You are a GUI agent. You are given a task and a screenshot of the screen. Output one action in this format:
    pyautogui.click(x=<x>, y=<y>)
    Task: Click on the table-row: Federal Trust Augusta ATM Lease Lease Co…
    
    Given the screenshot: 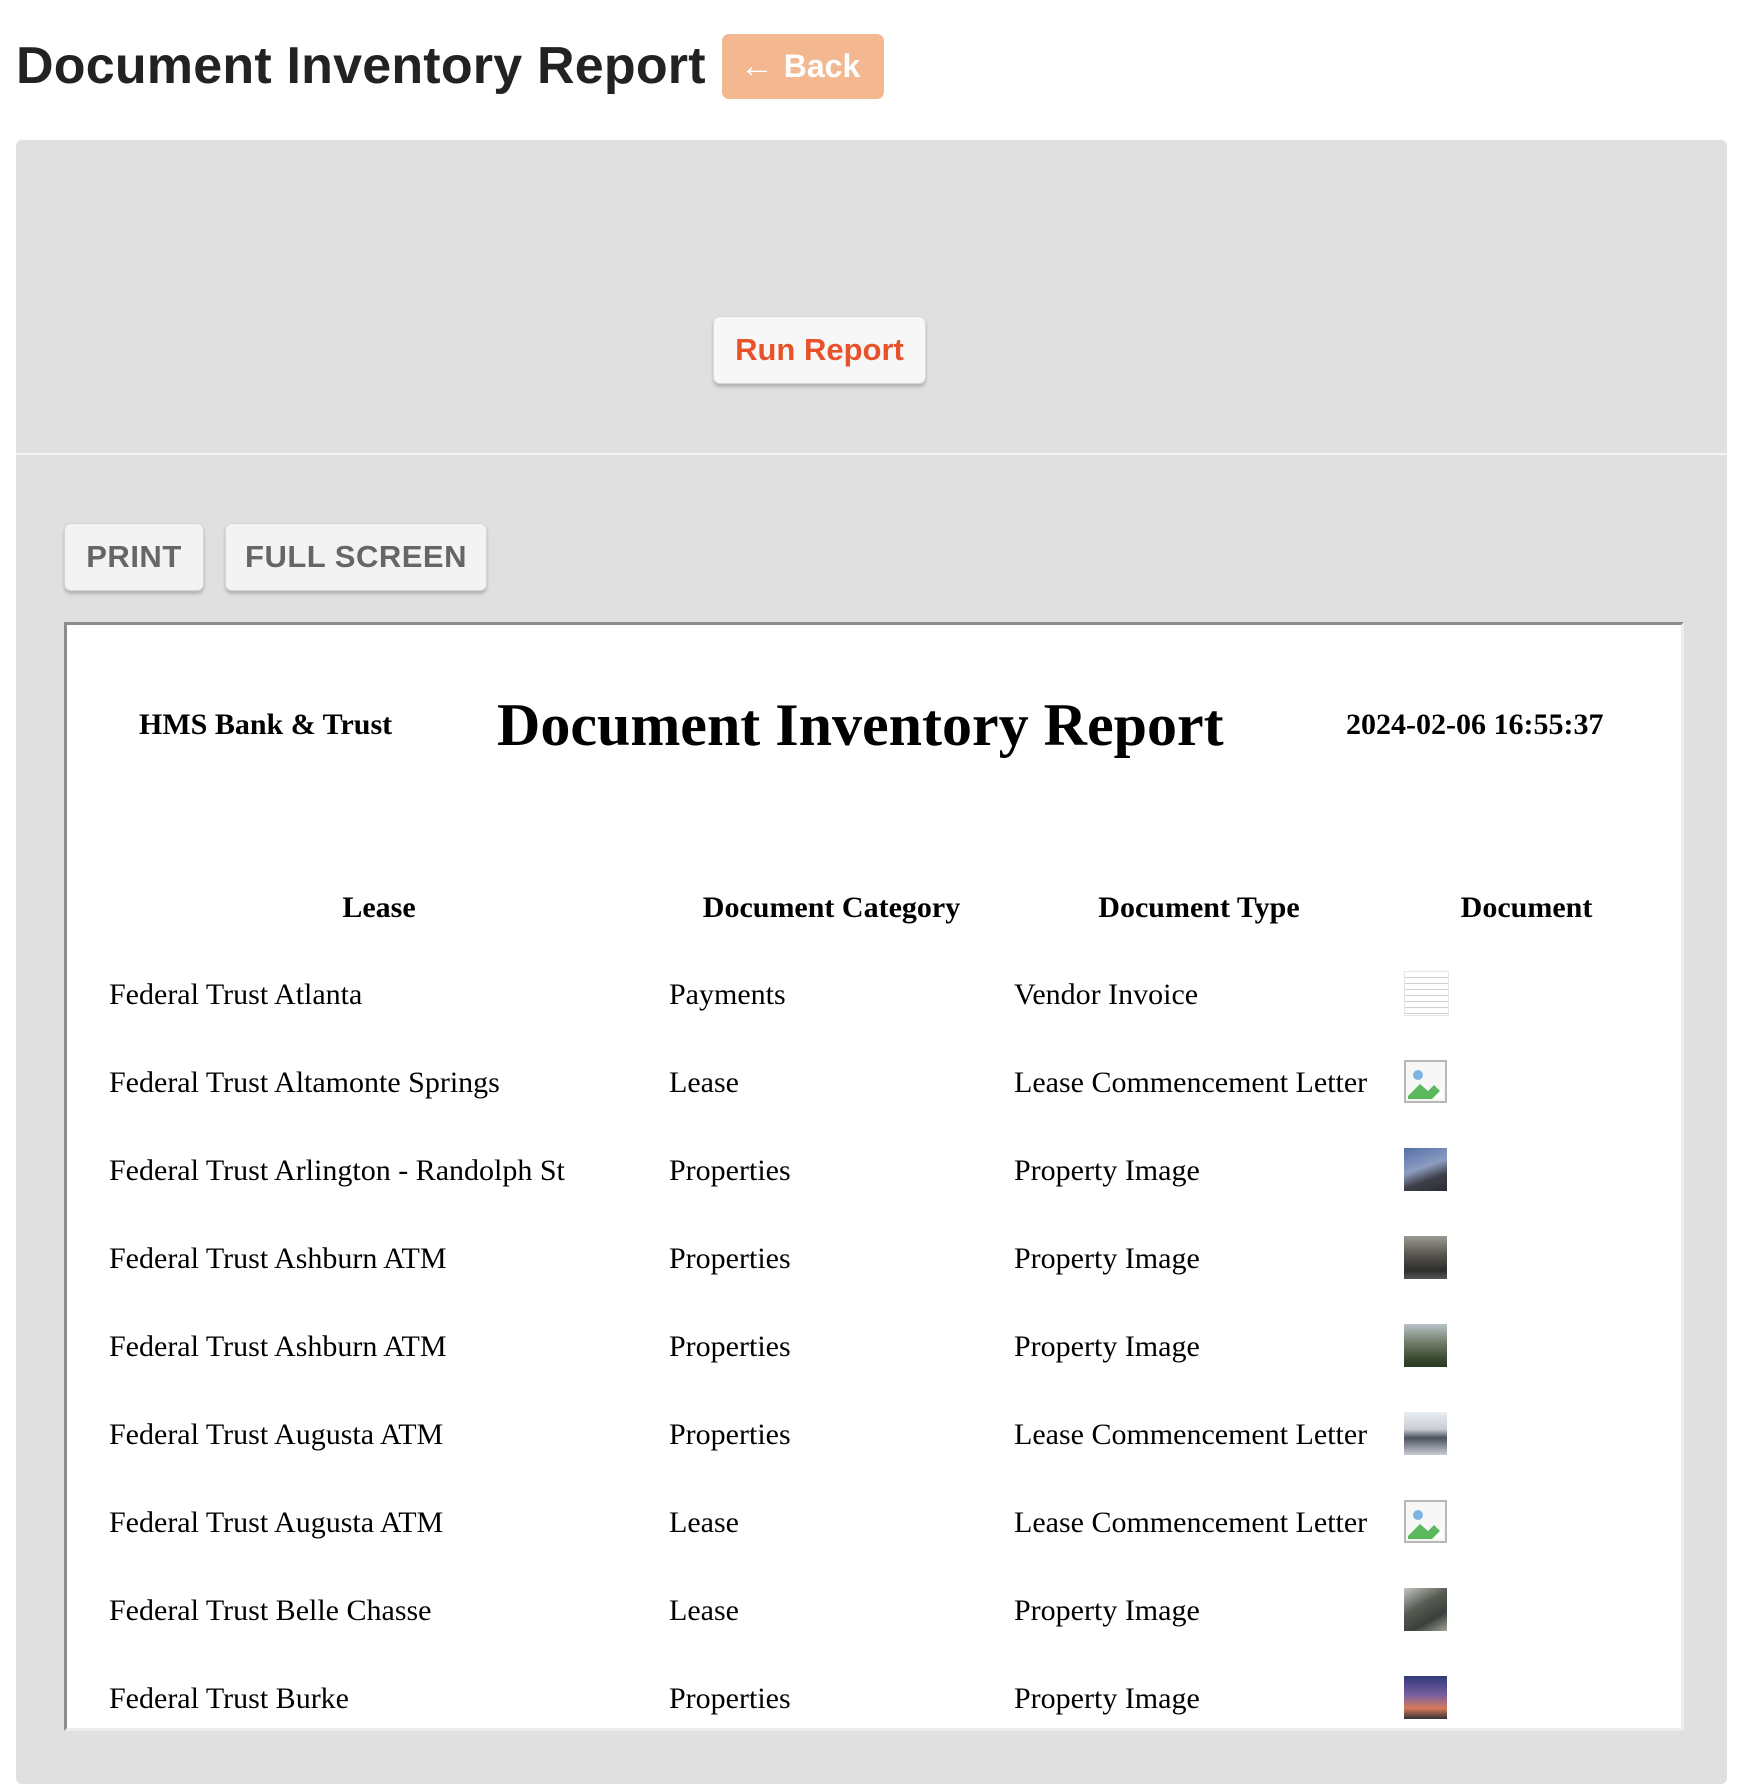 What is the action you would take?
    pyautogui.click(x=879, y=1523)
    